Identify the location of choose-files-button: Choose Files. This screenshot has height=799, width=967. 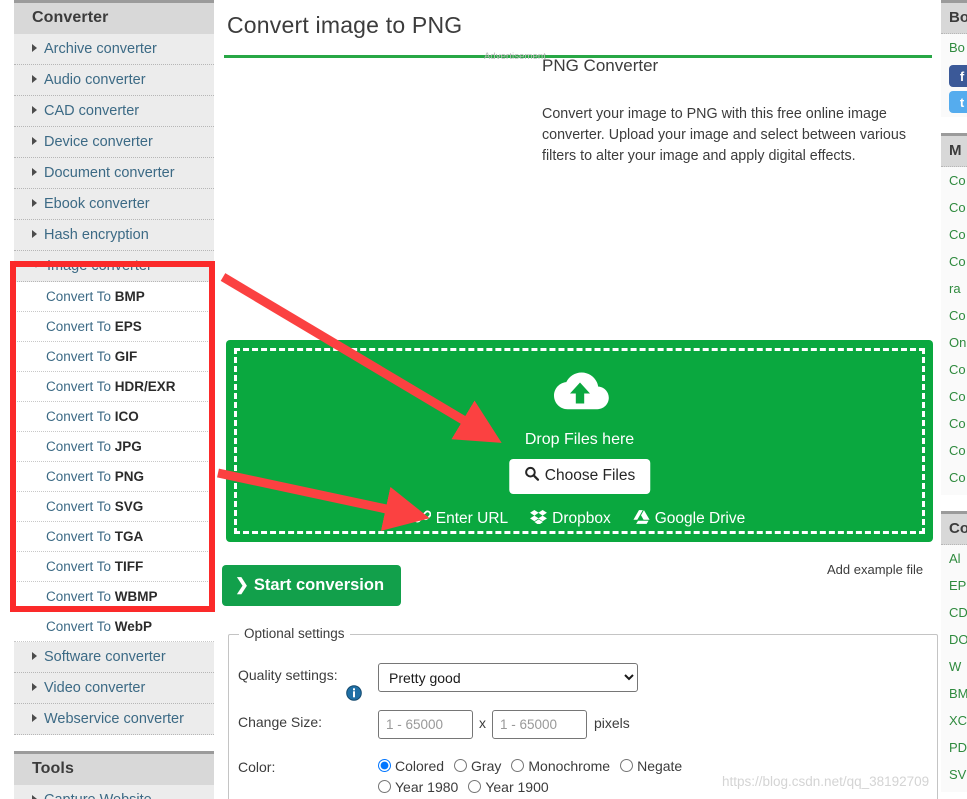
(579, 476).